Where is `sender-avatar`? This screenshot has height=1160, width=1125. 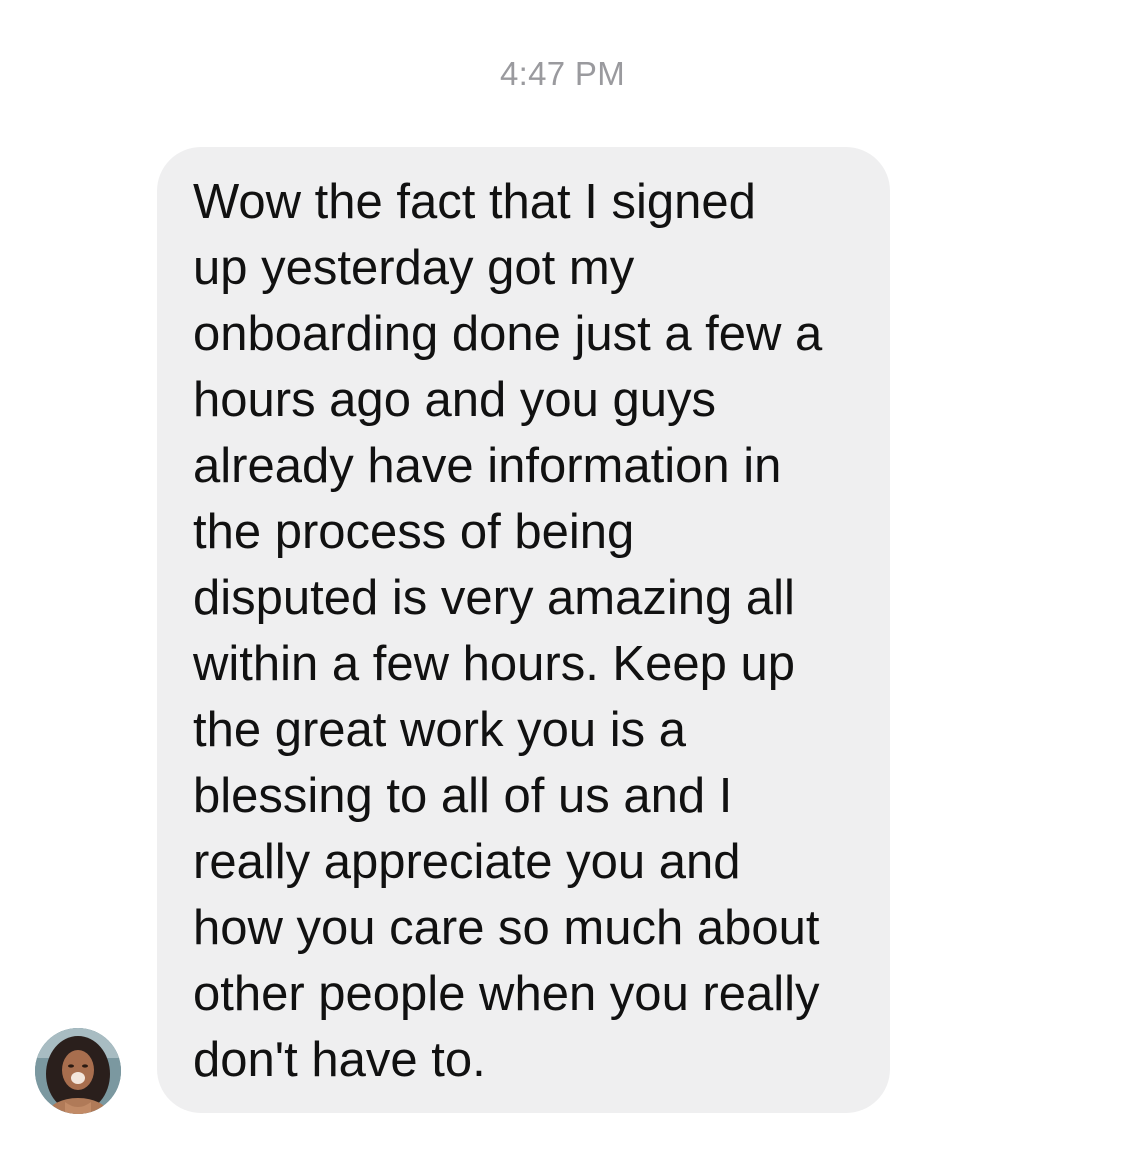 sender-avatar is located at coordinates (78, 1071).